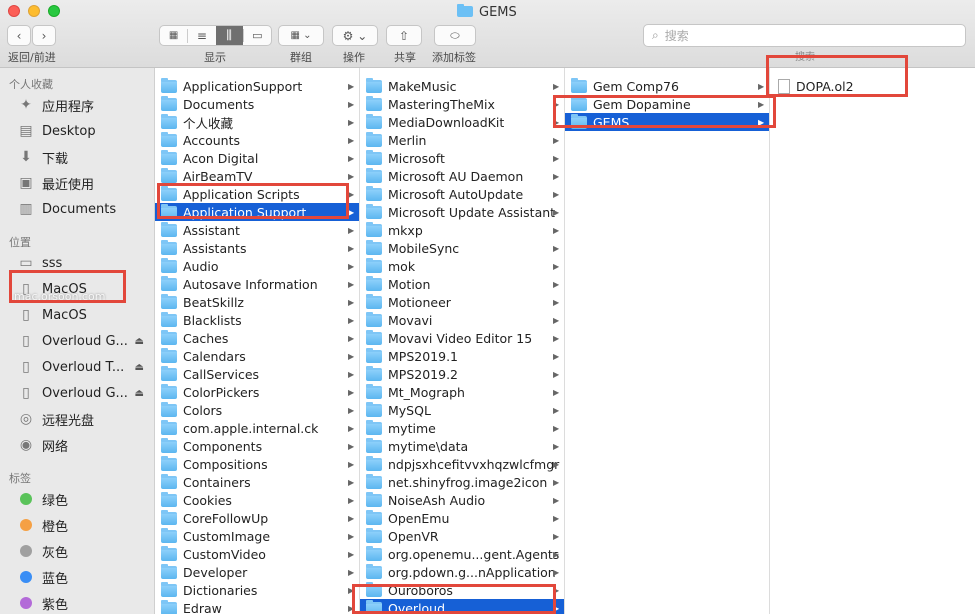 The width and height of the screenshot is (975, 614). Describe the element at coordinates (85, 183) in the screenshot. I see `sidebar-item-recents: ▣ 最近使用` at that location.